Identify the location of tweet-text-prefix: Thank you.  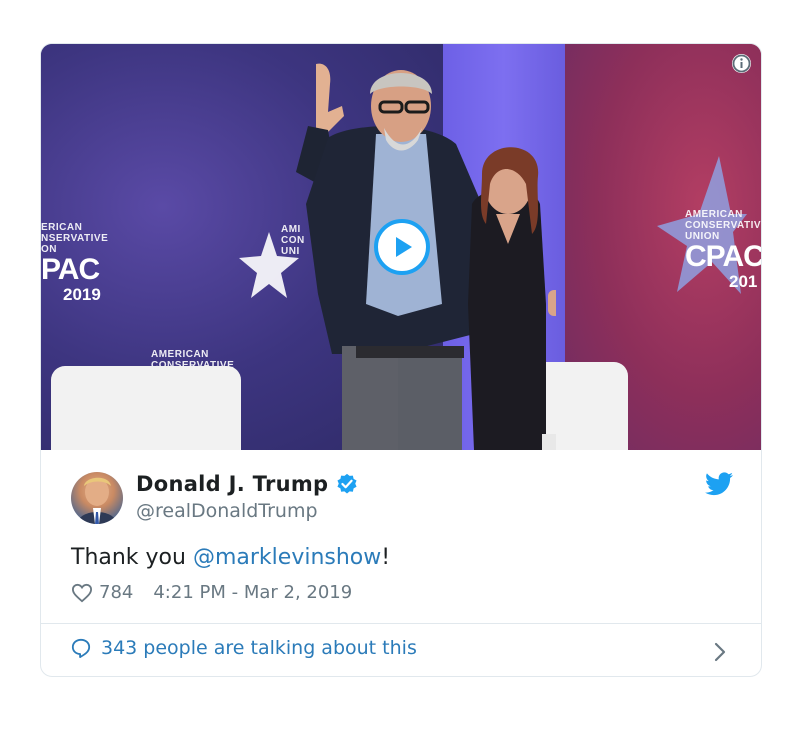
(132, 557).